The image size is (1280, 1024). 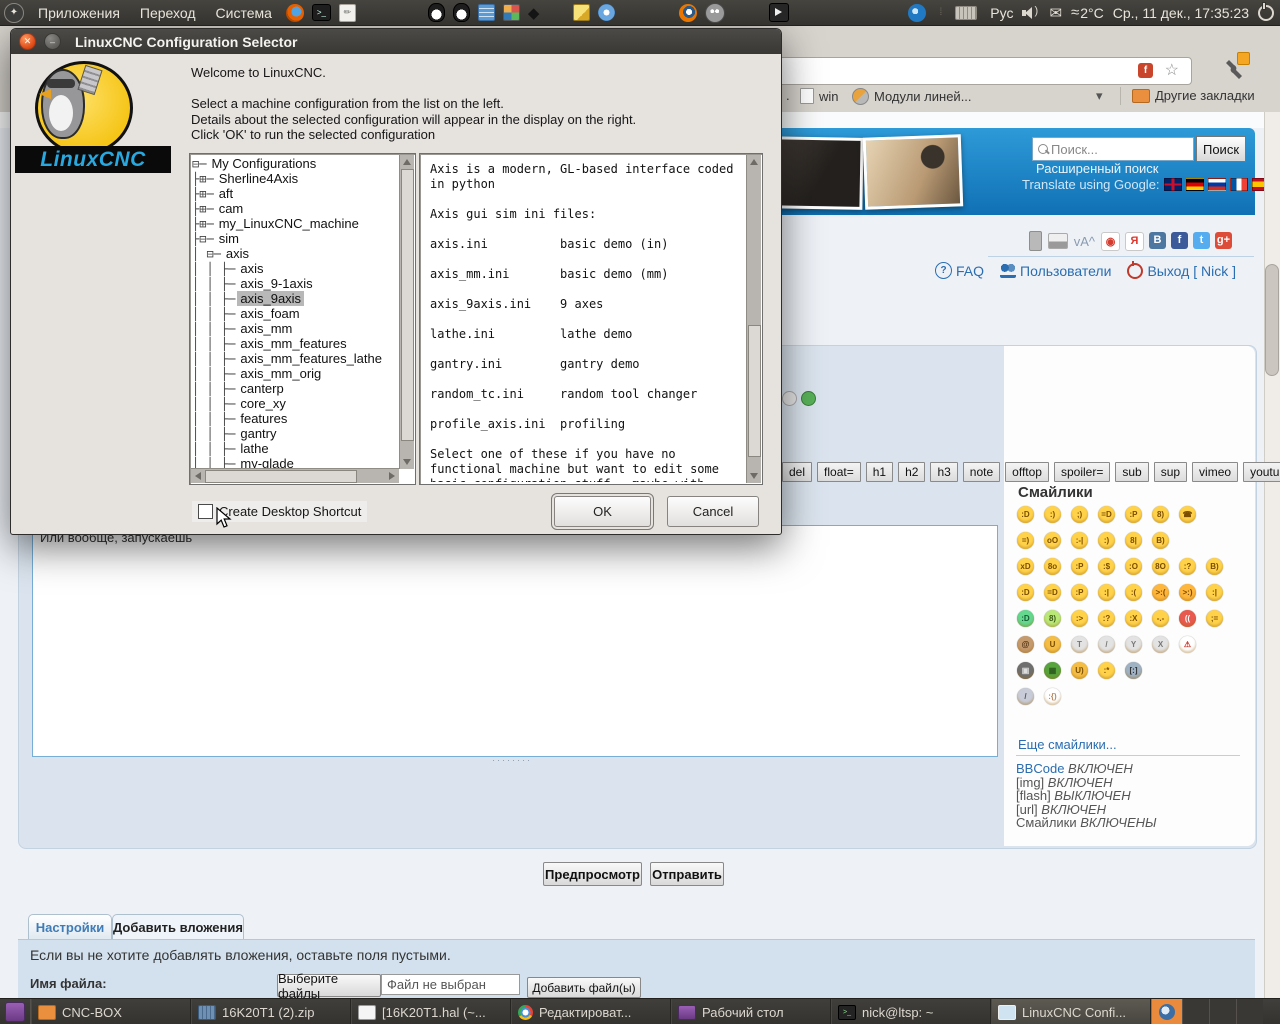 I want to click on flag-de-icon, so click(x=1194, y=184).